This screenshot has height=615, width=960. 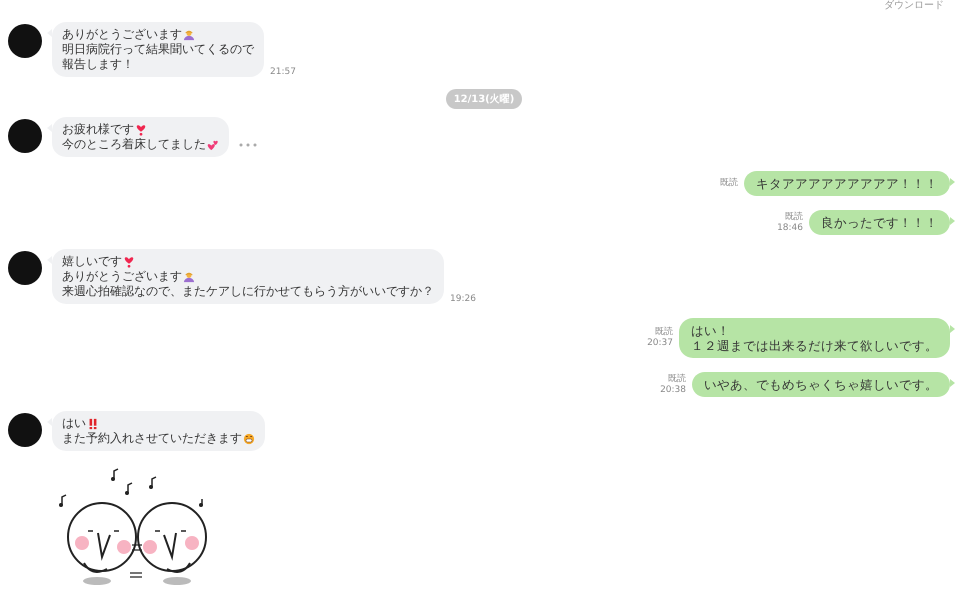 I want to click on message-text: はい！, so click(x=710, y=330).